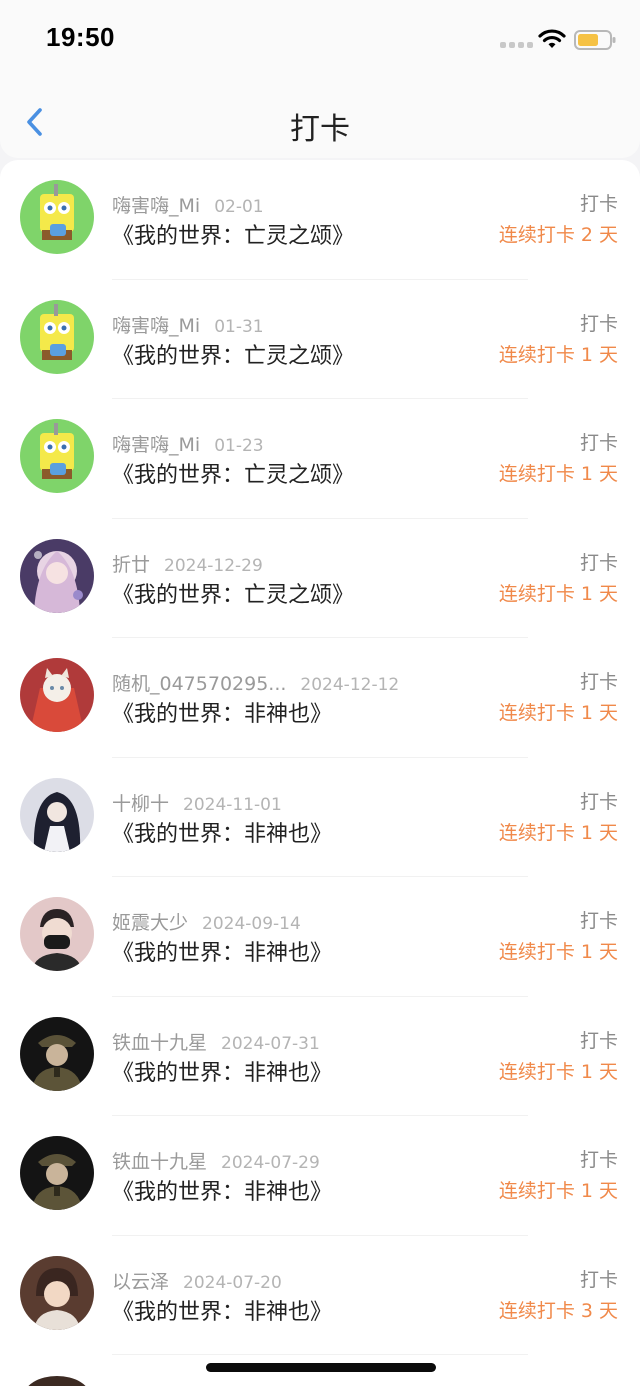  I want to click on user-name: 以云泽 2024-07-20, so click(197, 1280).